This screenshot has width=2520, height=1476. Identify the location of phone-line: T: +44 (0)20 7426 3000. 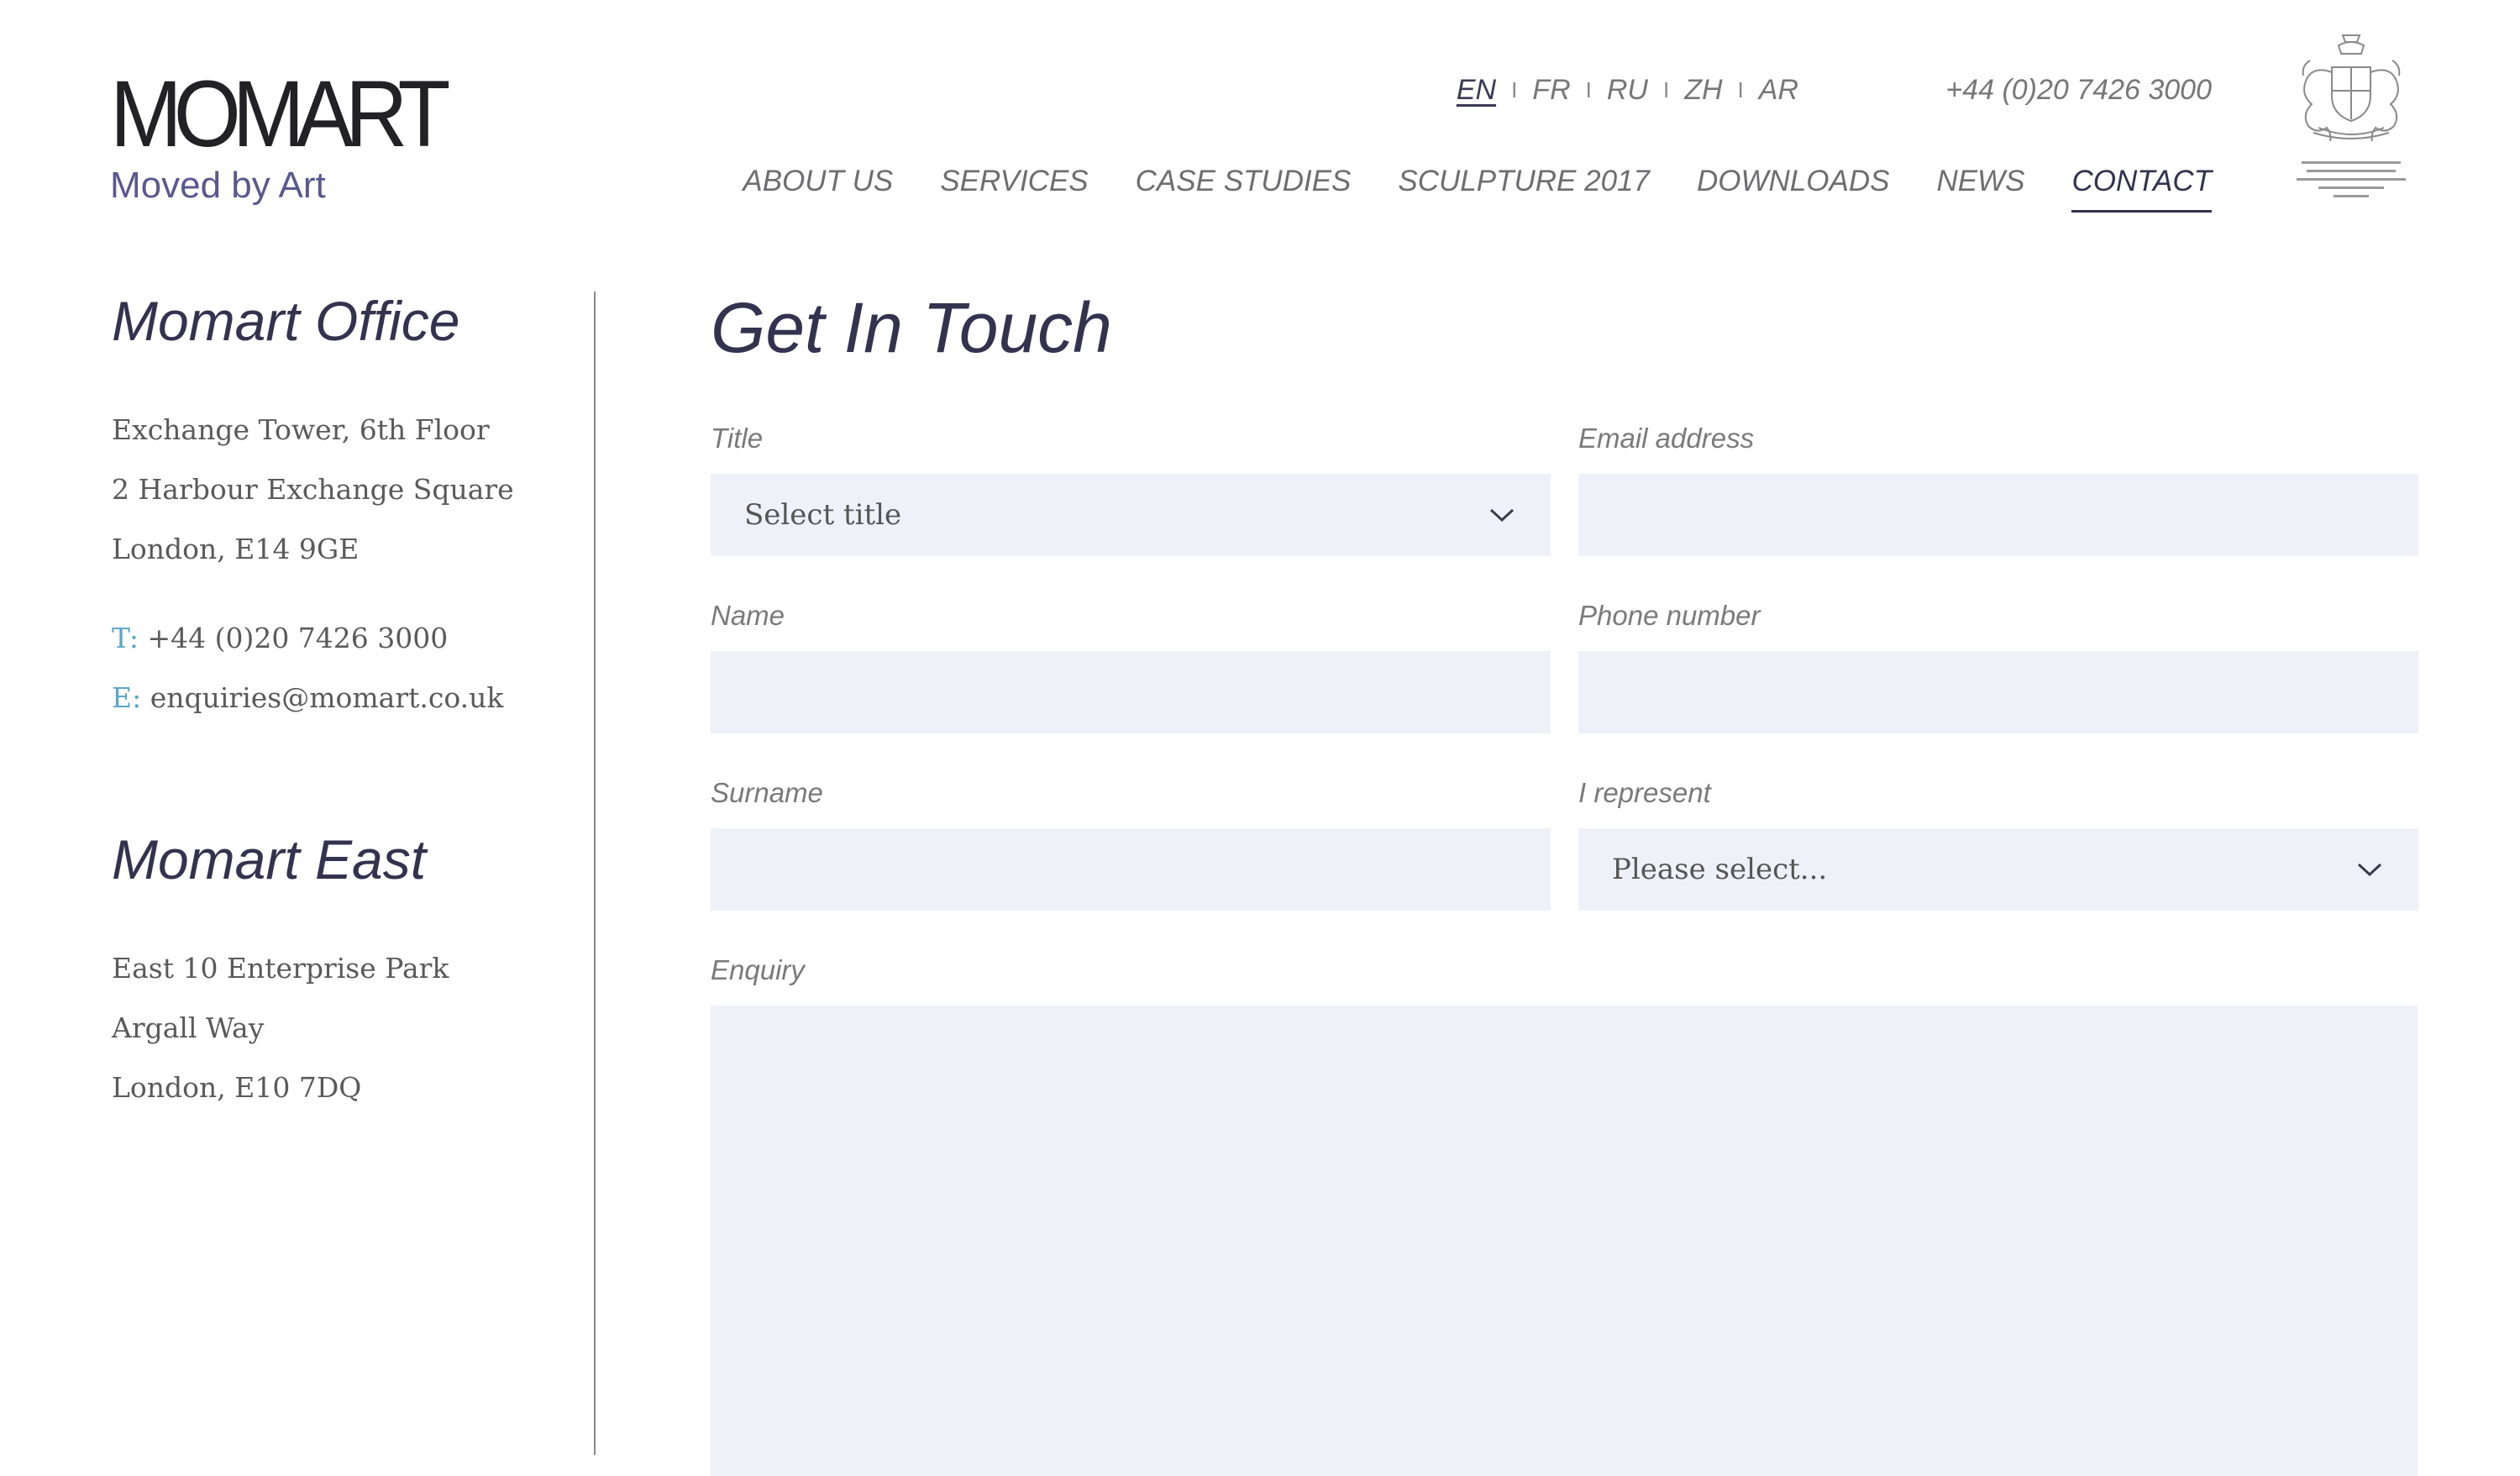
(347, 638).